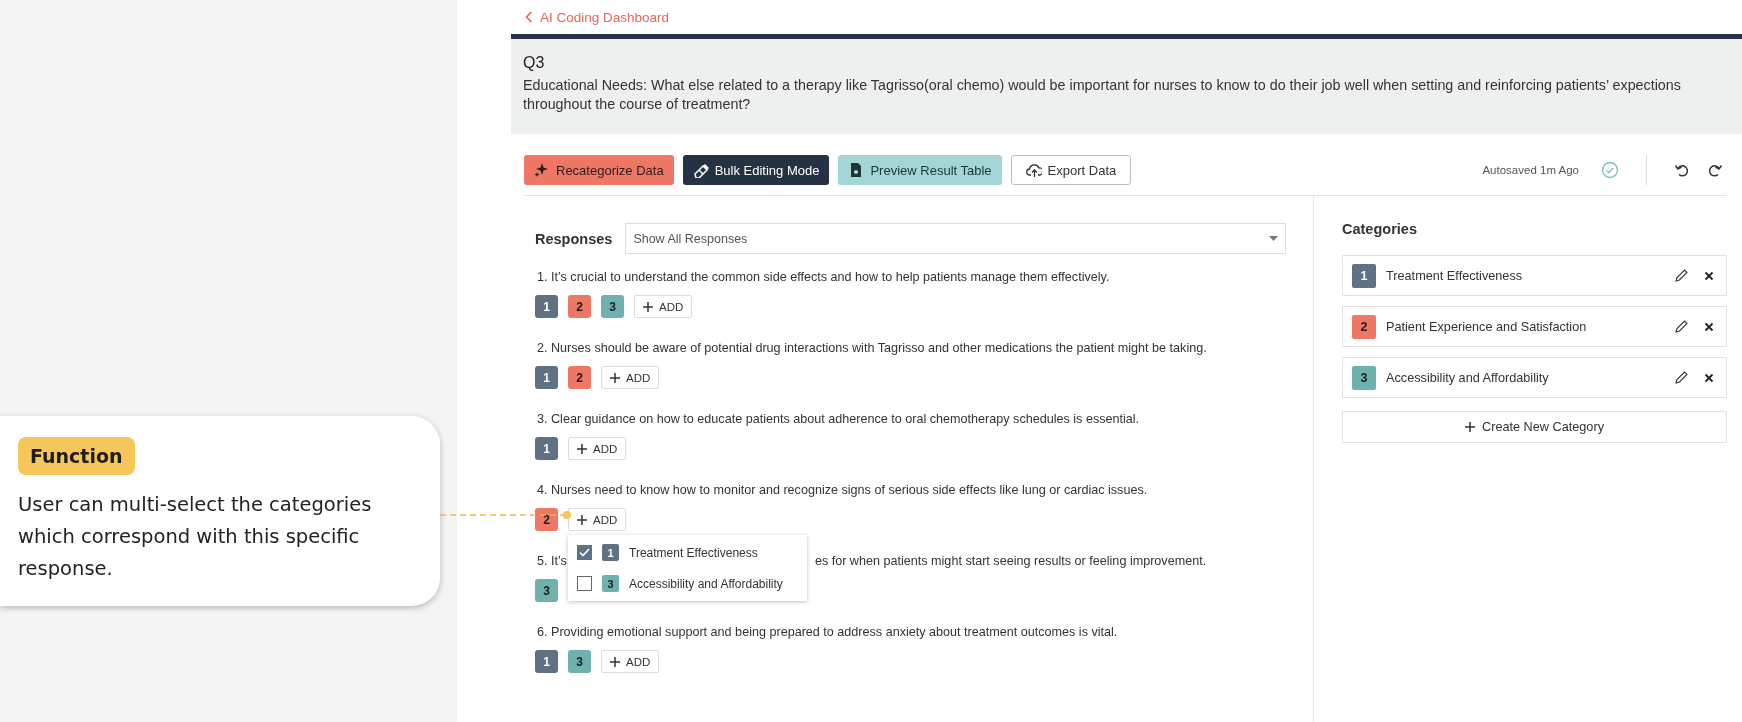  Describe the element at coordinates (1487, 326) in the screenshot. I see `category-name: Patient Experience and Satisfaction` at that location.